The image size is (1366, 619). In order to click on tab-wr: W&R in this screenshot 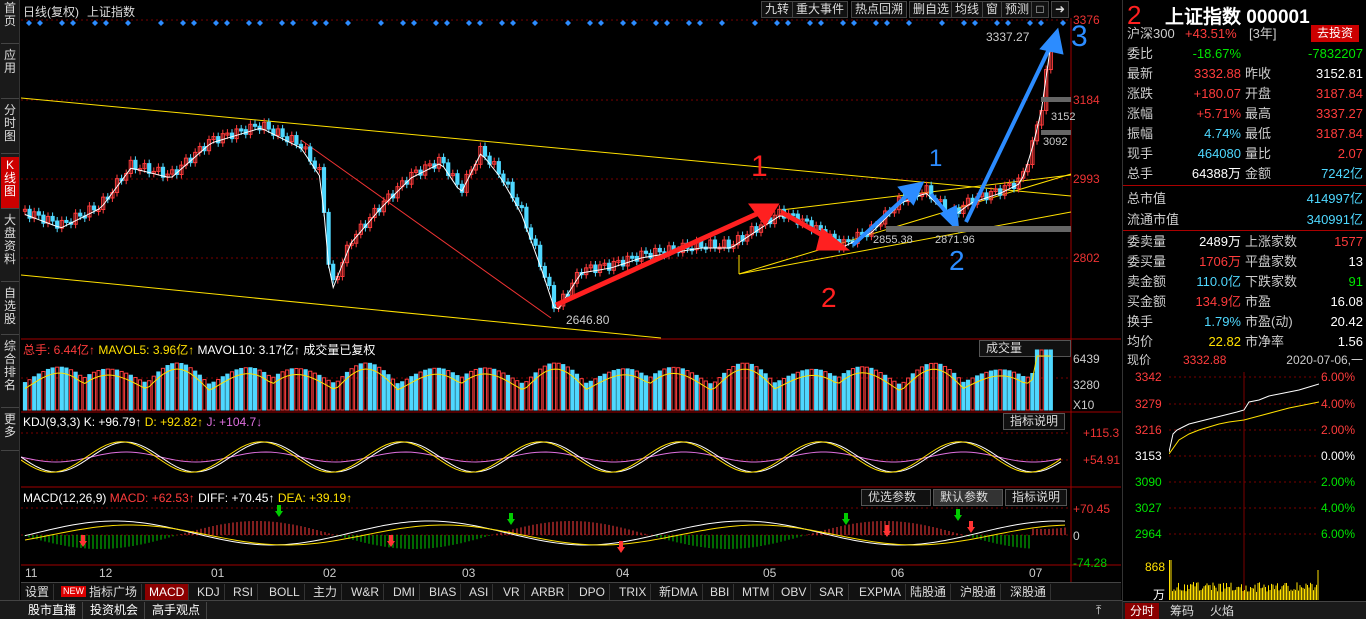, I will do `click(365, 592)`.